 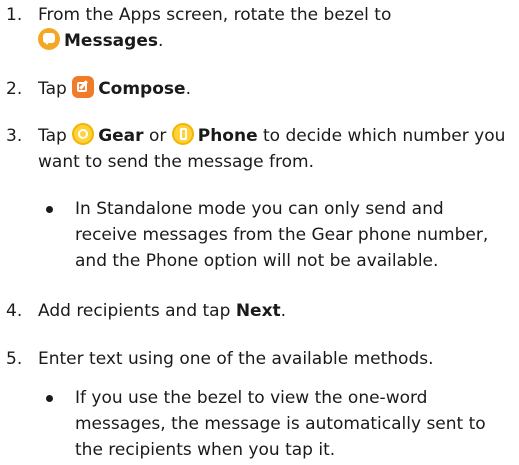 What do you see at coordinates (121, 136) in the screenshot?
I see `gear-label: Gear` at bounding box center [121, 136].